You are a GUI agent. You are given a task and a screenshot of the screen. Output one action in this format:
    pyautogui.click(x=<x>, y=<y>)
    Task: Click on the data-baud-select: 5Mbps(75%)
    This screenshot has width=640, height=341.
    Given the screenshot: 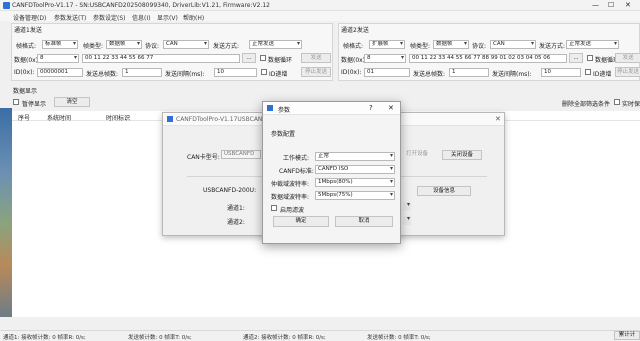 What is the action you would take?
    pyautogui.click(x=355, y=195)
    